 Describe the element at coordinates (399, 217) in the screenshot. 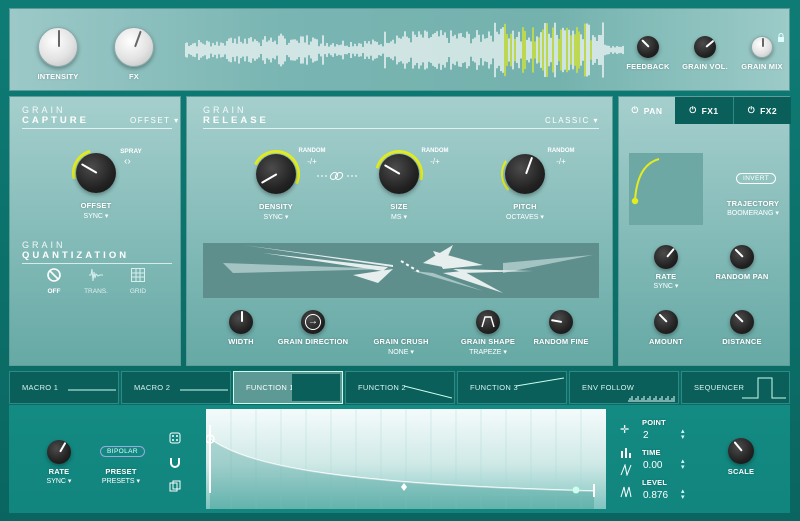

I see `size-ms-dropdown: MS ▾` at that location.